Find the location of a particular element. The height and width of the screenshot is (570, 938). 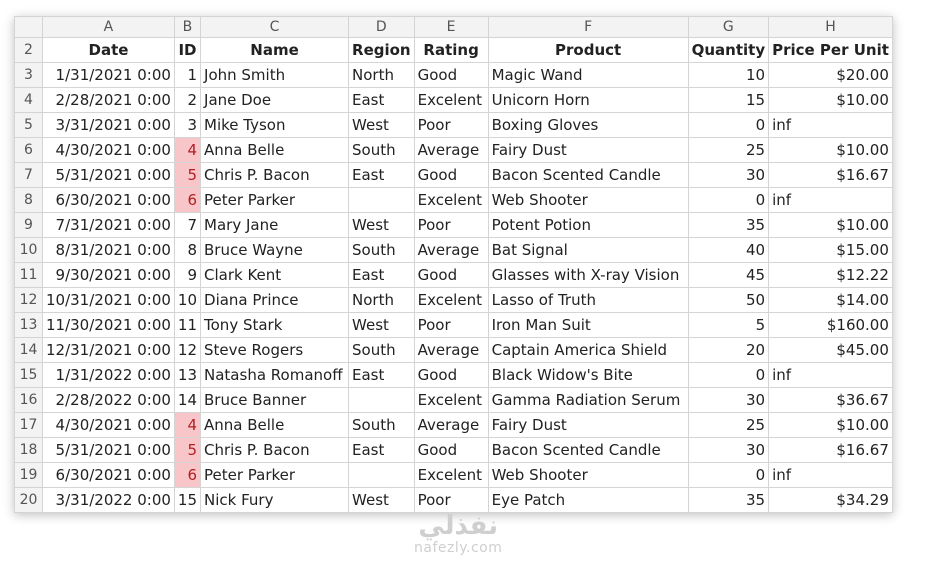

cell-date: 9/30/2021 0:00 is located at coordinates (108, 275).